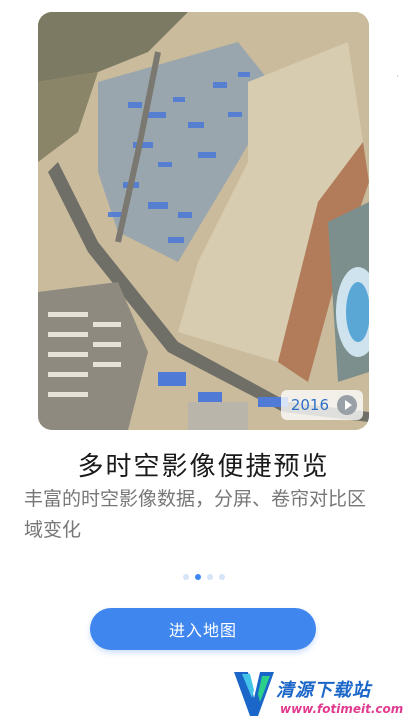 This screenshot has width=407, height=723. What do you see at coordinates (203, 629) in the screenshot?
I see `enter-map-button: 进入地图` at bounding box center [203, 629].